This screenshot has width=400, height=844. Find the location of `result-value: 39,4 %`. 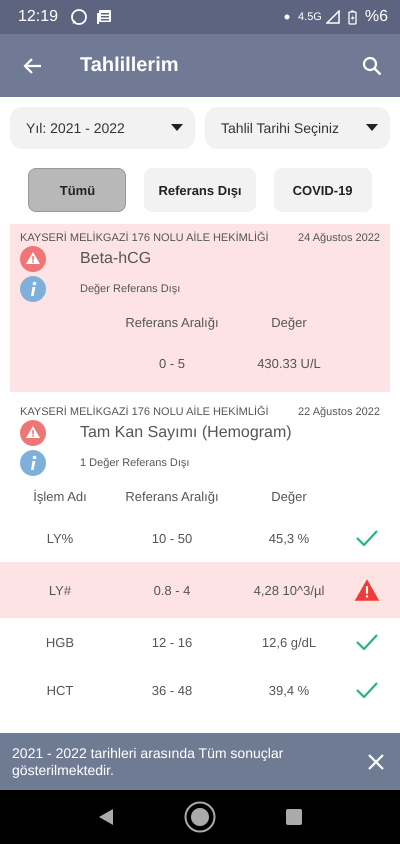

result-value: 39,4 % is located at coordinates (289, 690).